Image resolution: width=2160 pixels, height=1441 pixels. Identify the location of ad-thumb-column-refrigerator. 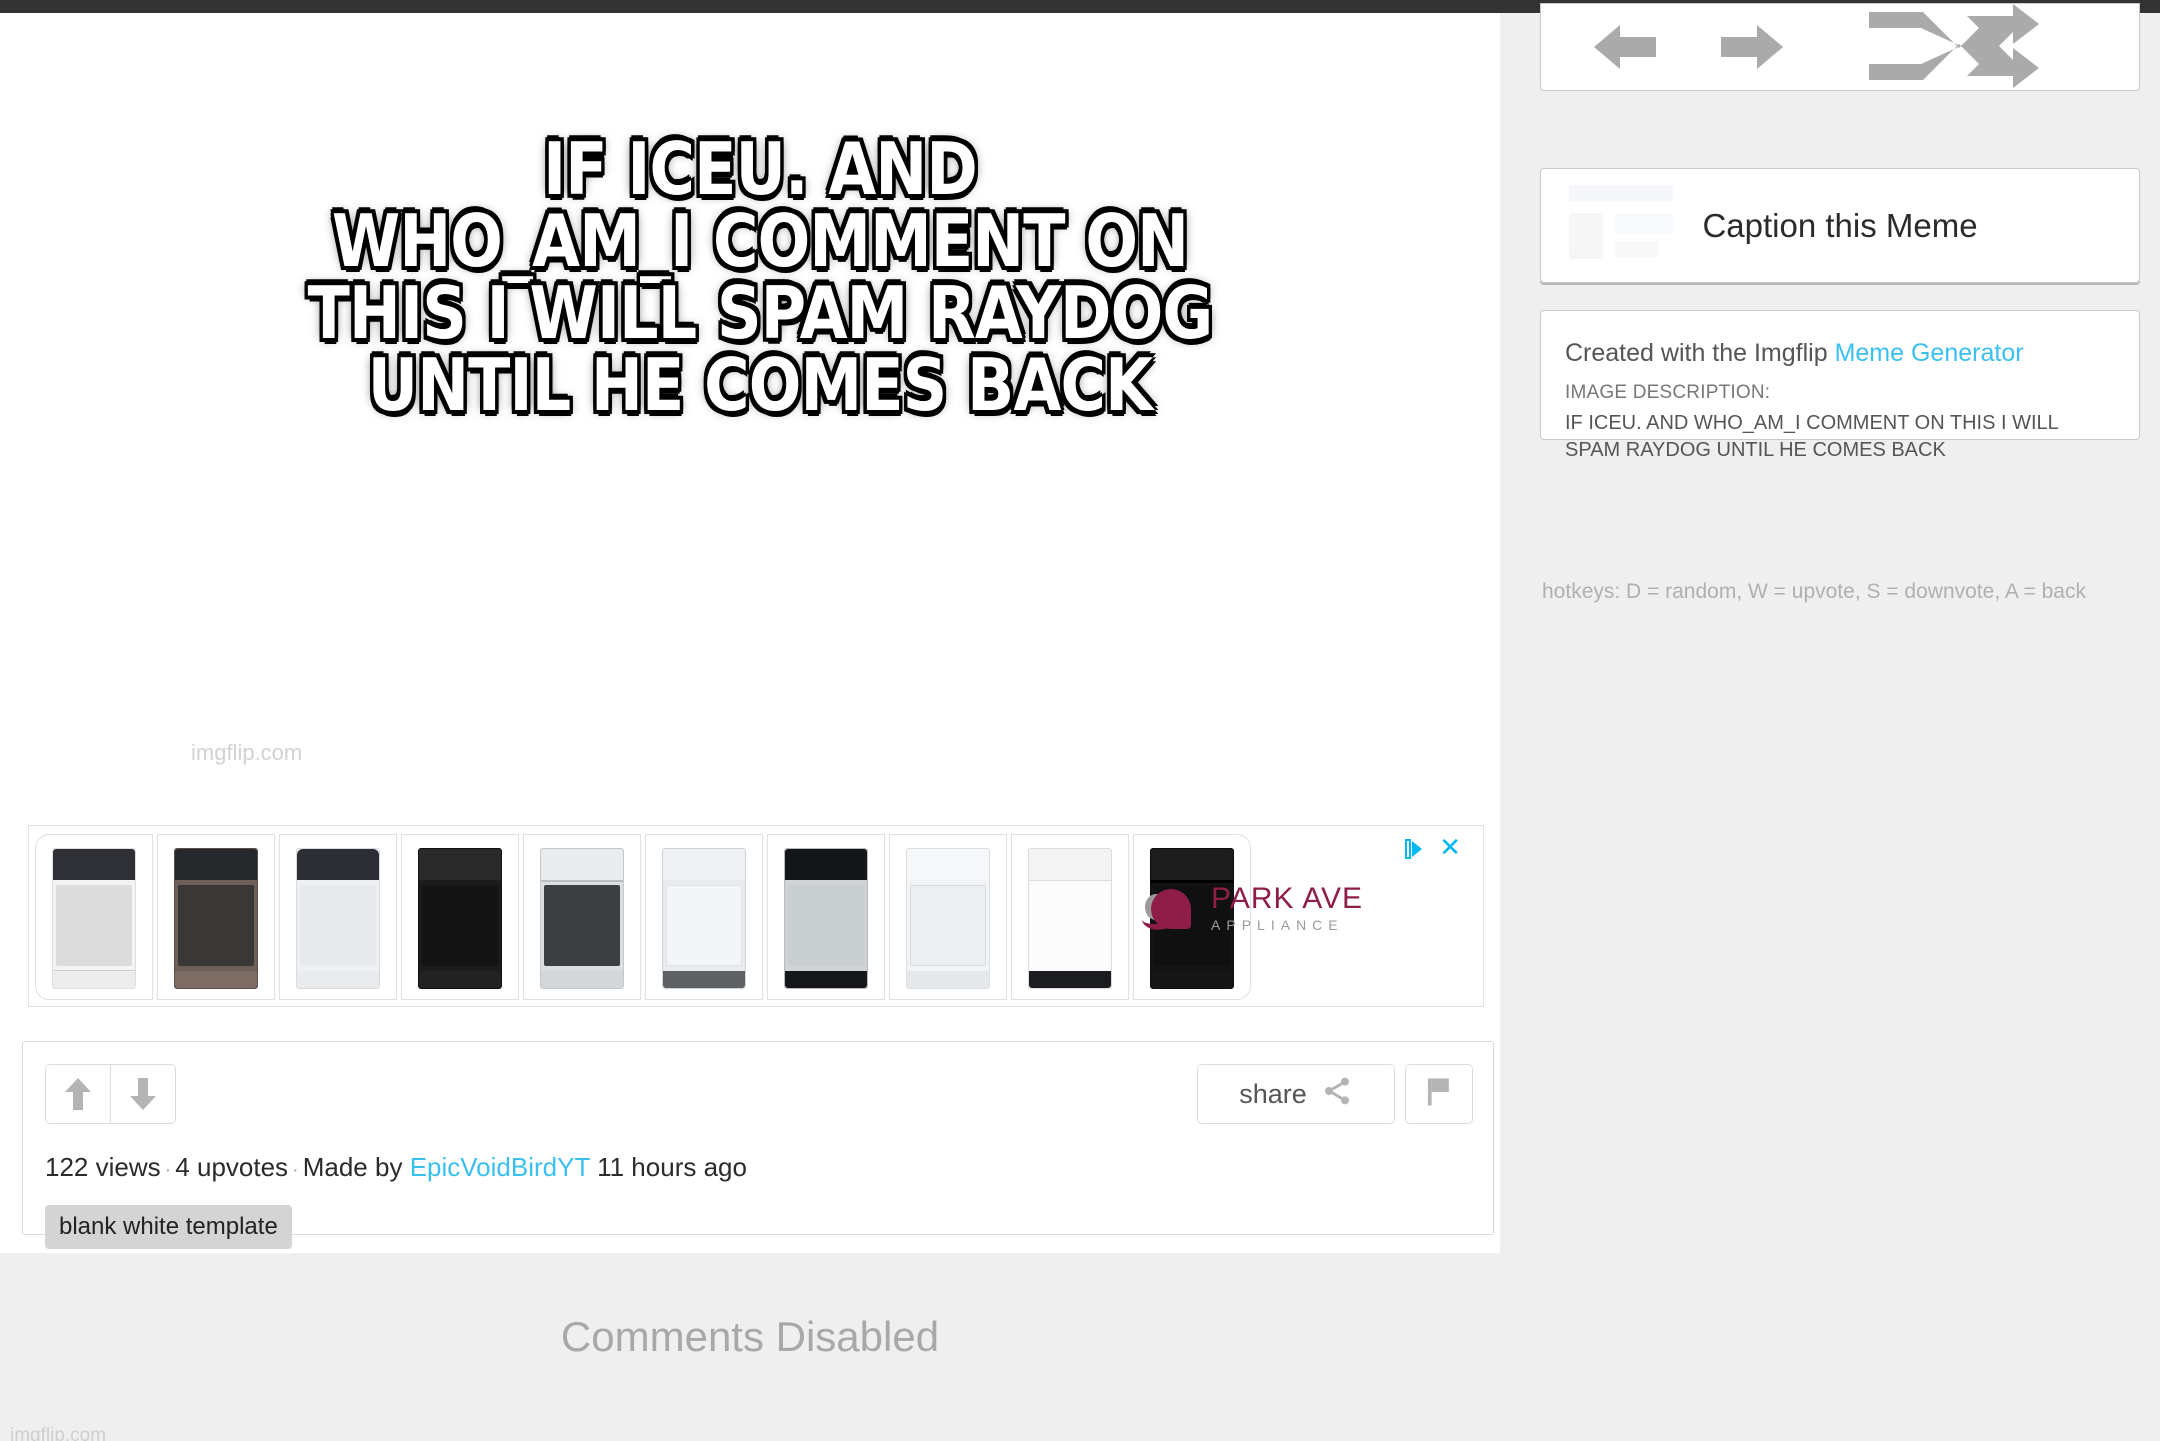
(948, 917).